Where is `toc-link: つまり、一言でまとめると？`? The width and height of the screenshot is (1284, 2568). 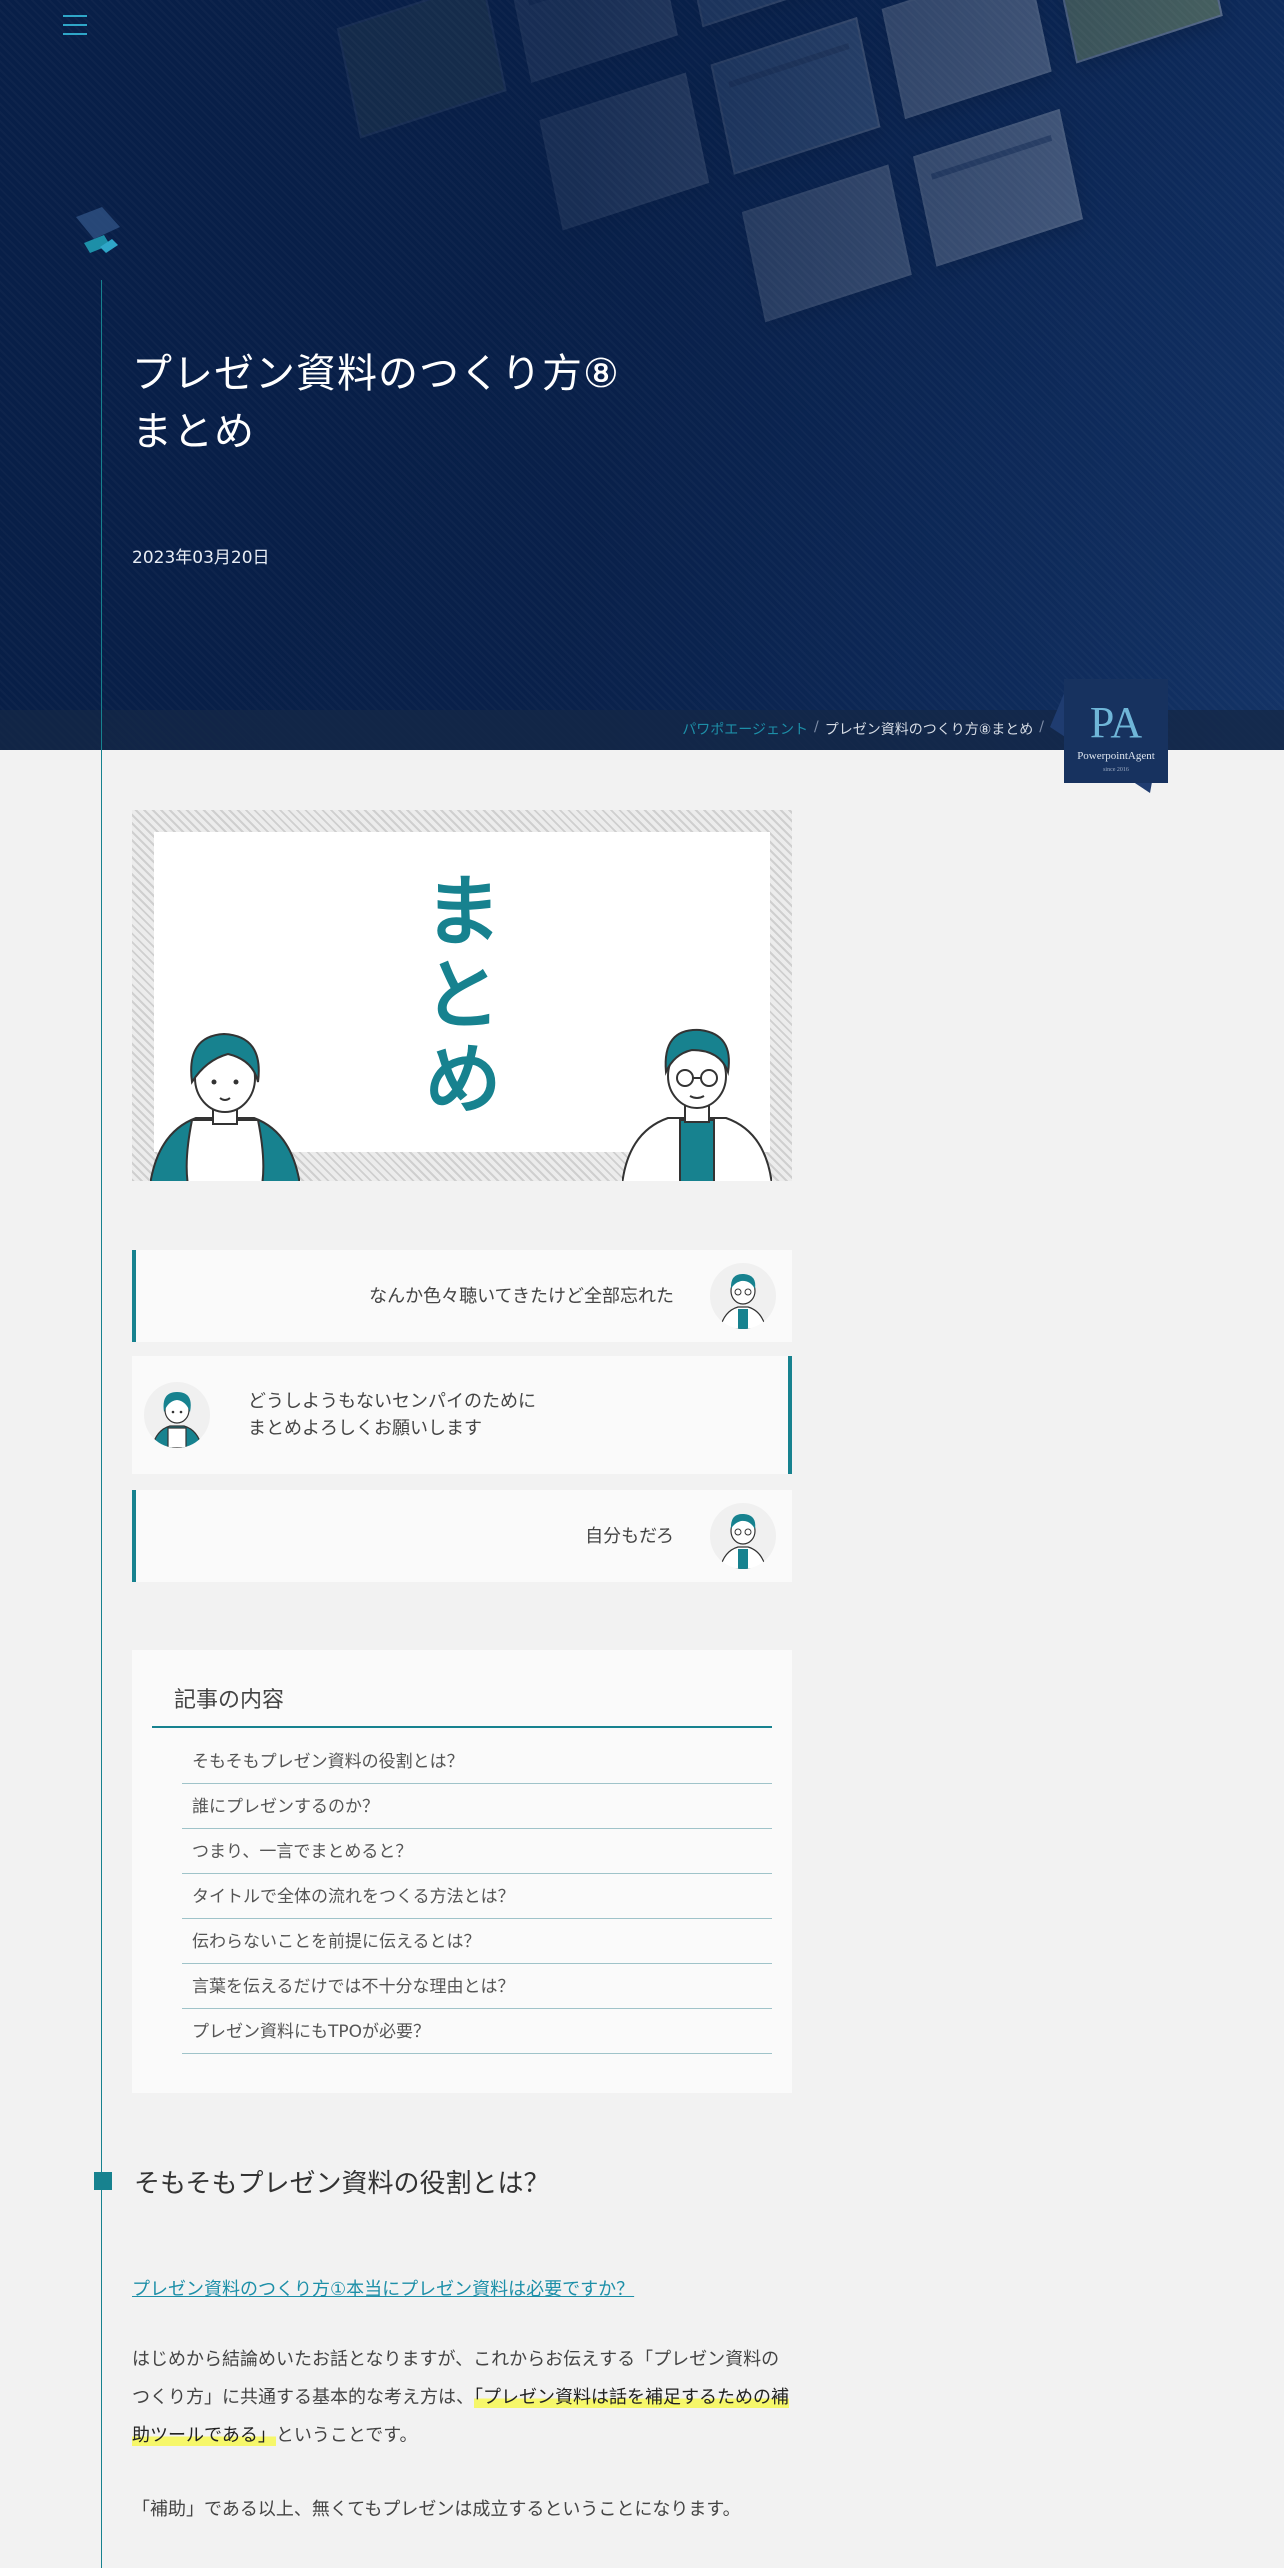 toc-link: つまり、一言でまとめると？ is located at coordinates (477, 1852).